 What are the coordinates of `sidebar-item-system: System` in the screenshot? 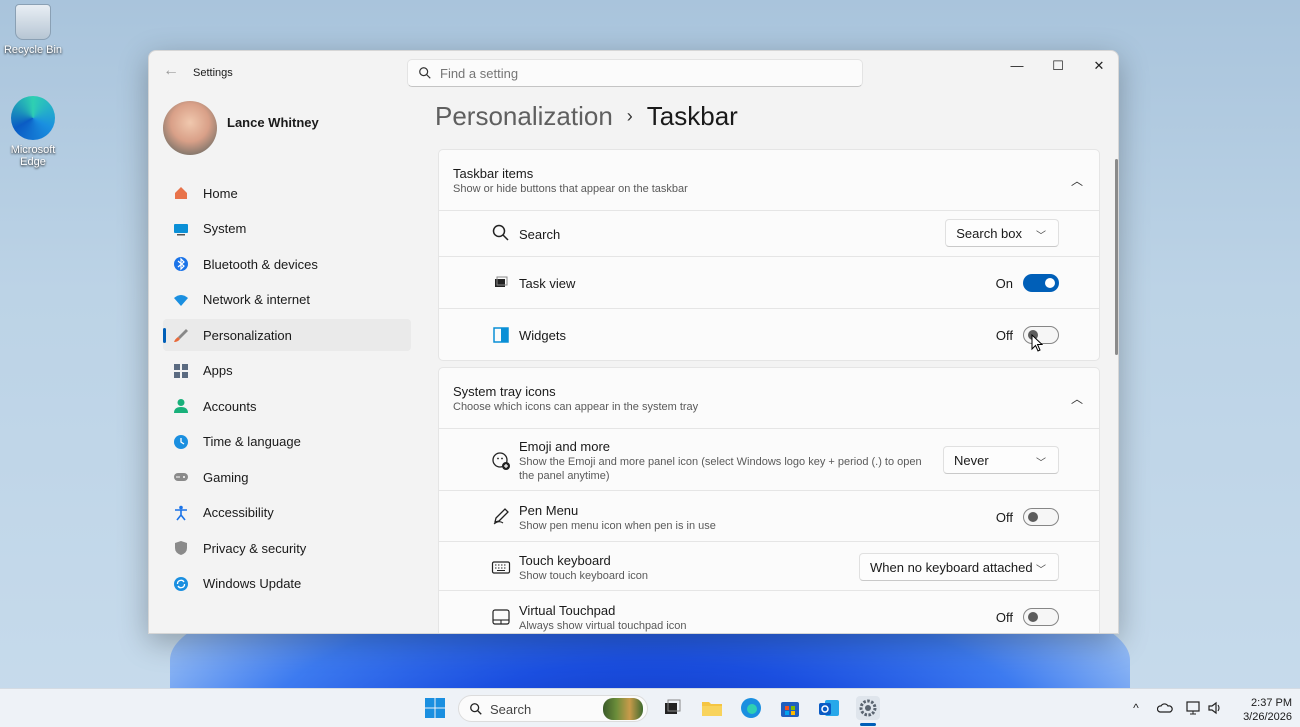 It's located at (287, 229).